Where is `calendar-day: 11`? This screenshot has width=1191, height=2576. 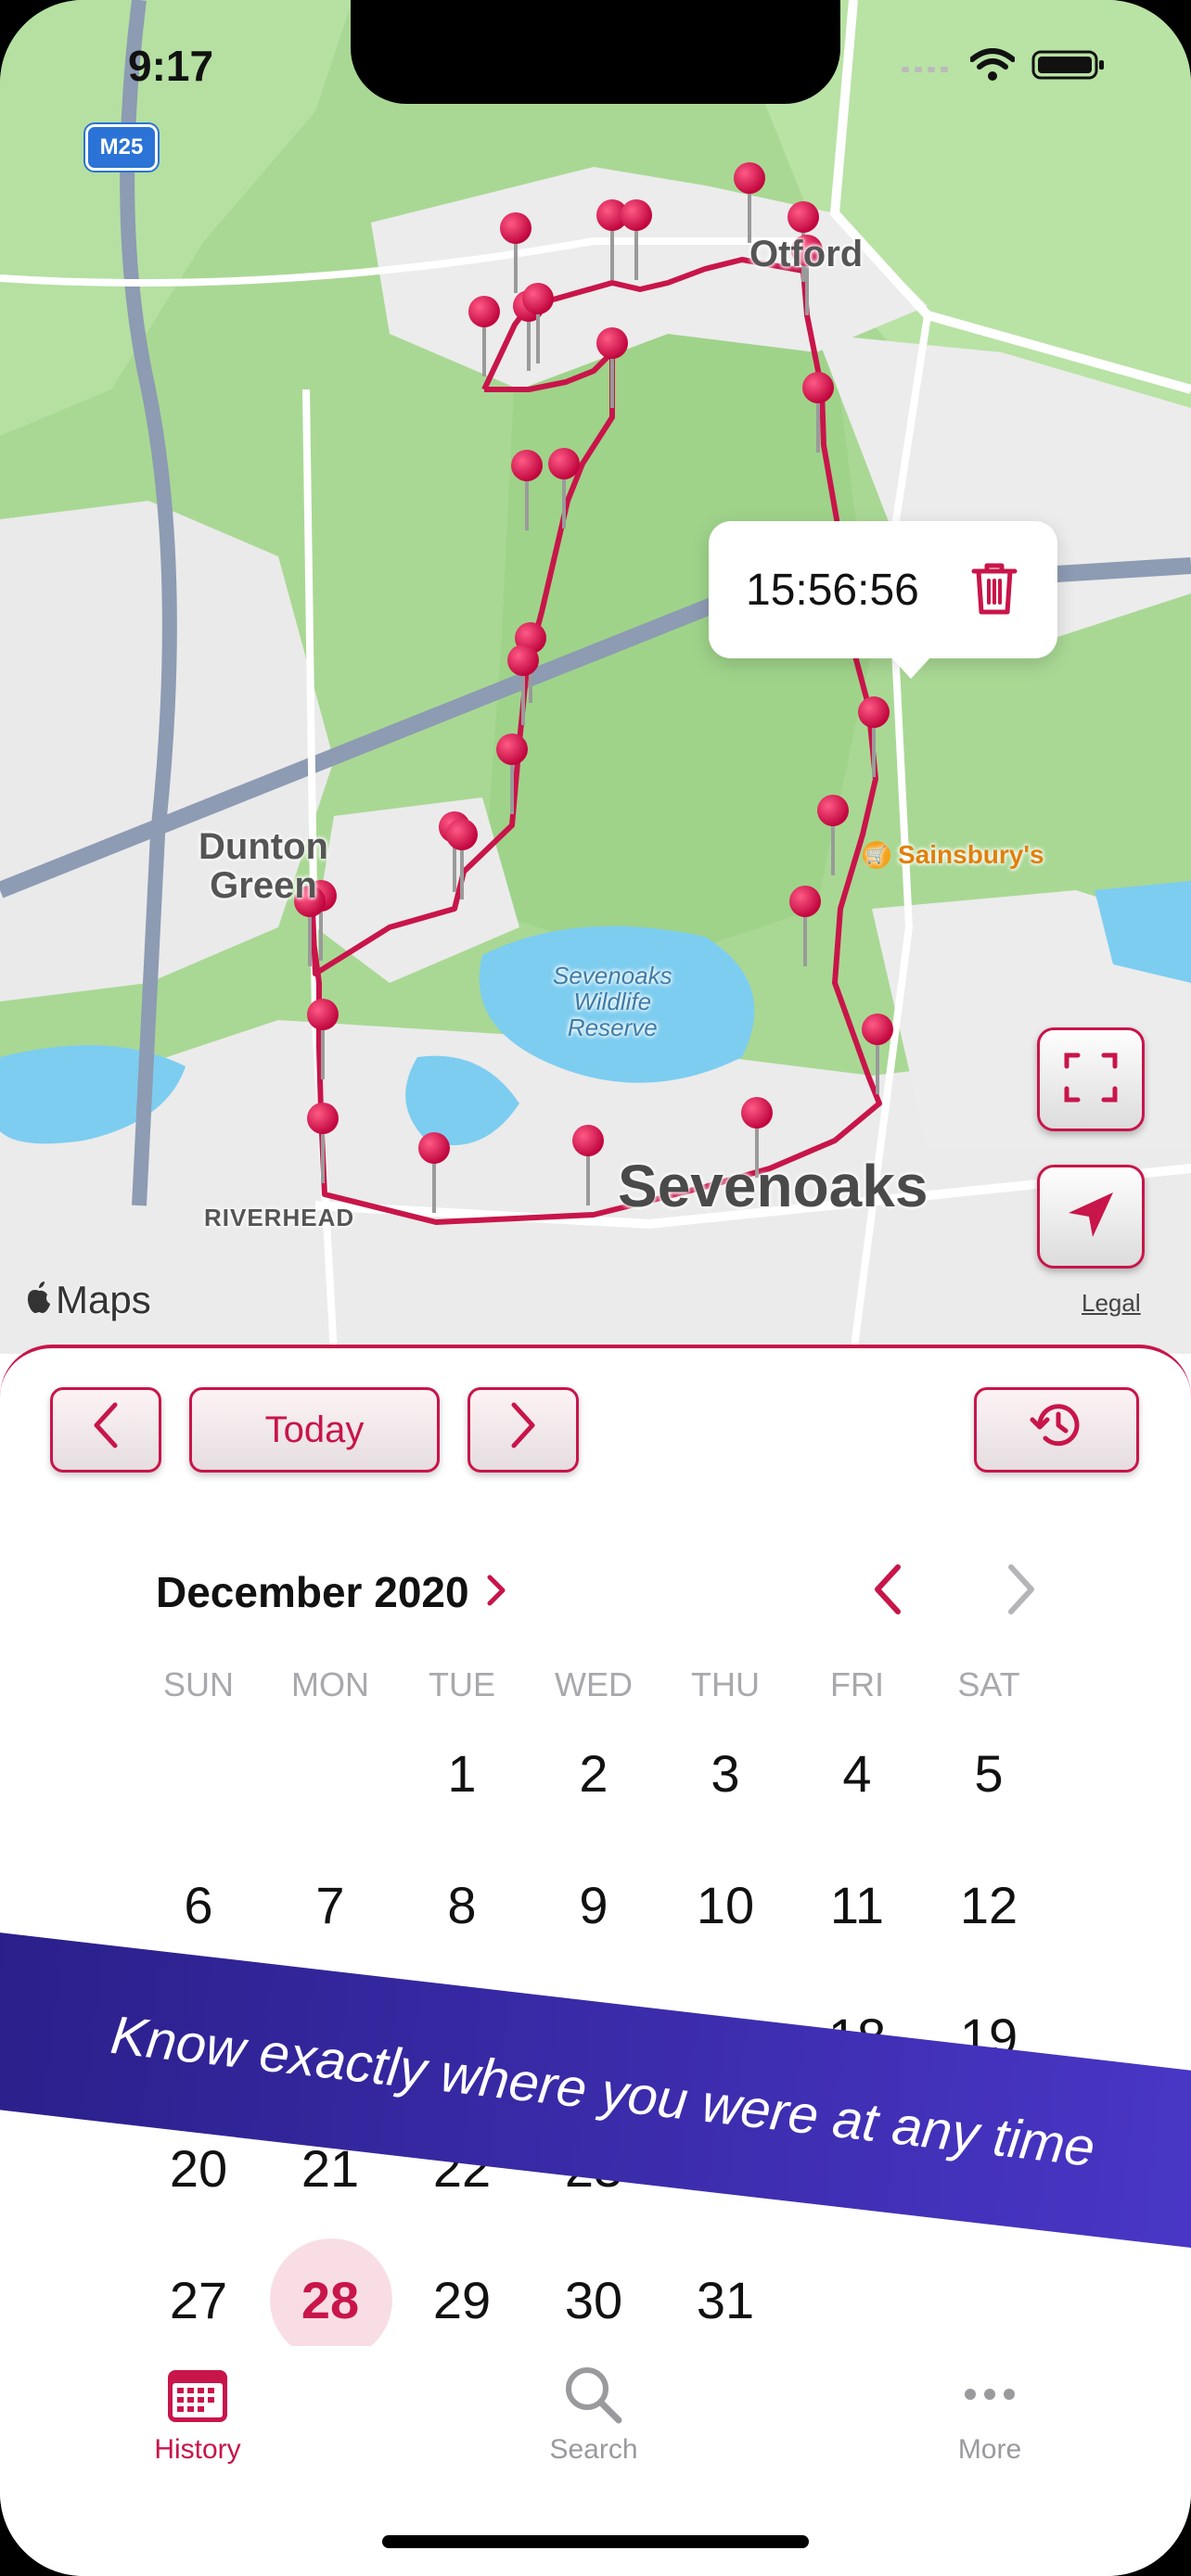 calendar-day: 11 is located at coordinates (857, 1905).